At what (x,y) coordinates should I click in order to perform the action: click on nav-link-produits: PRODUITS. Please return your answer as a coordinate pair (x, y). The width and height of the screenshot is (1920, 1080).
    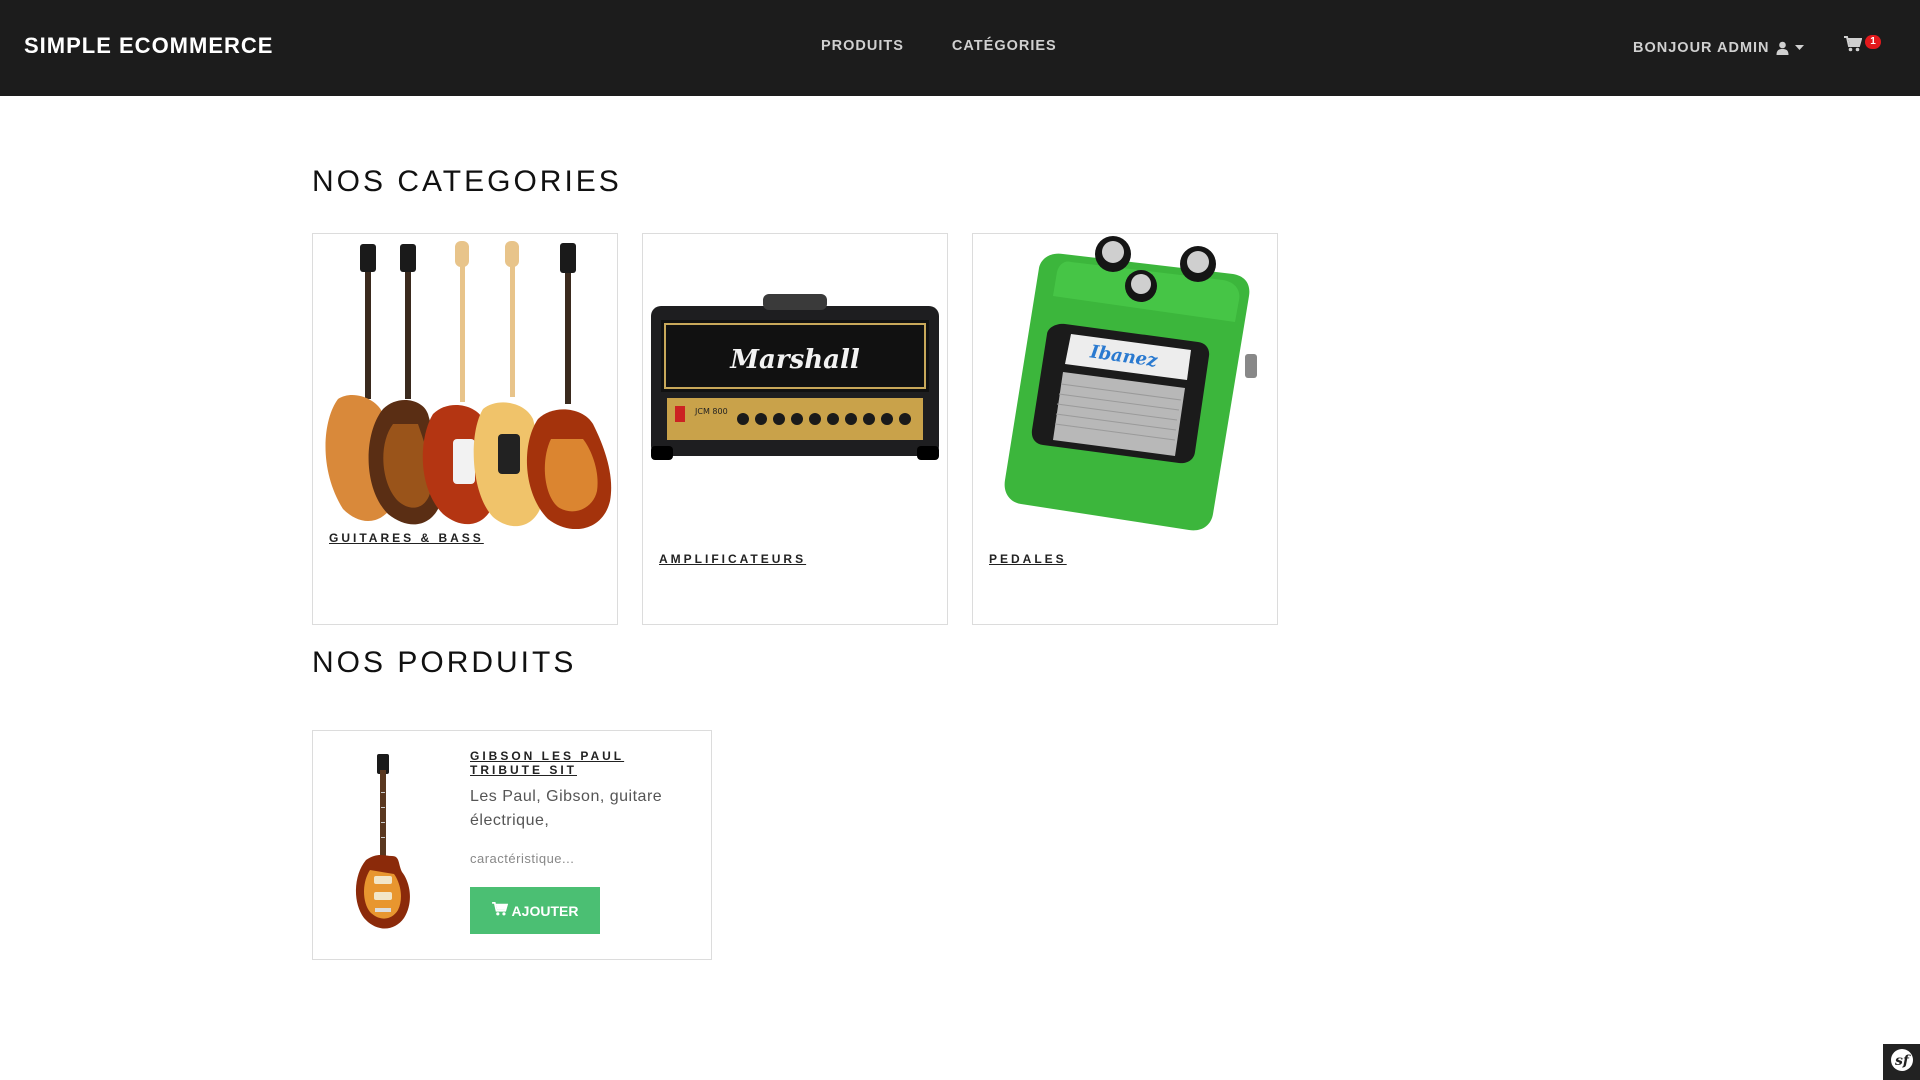
    Looking at the image, I should click on (862, 46).